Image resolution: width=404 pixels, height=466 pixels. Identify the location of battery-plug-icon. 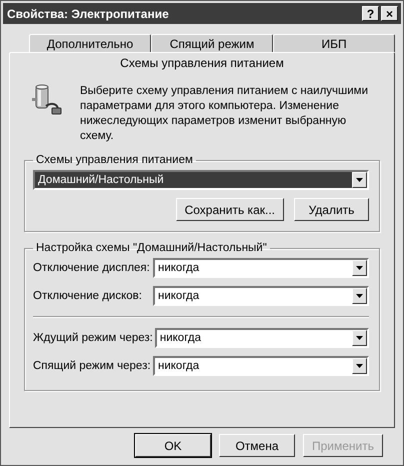
(47, 100).